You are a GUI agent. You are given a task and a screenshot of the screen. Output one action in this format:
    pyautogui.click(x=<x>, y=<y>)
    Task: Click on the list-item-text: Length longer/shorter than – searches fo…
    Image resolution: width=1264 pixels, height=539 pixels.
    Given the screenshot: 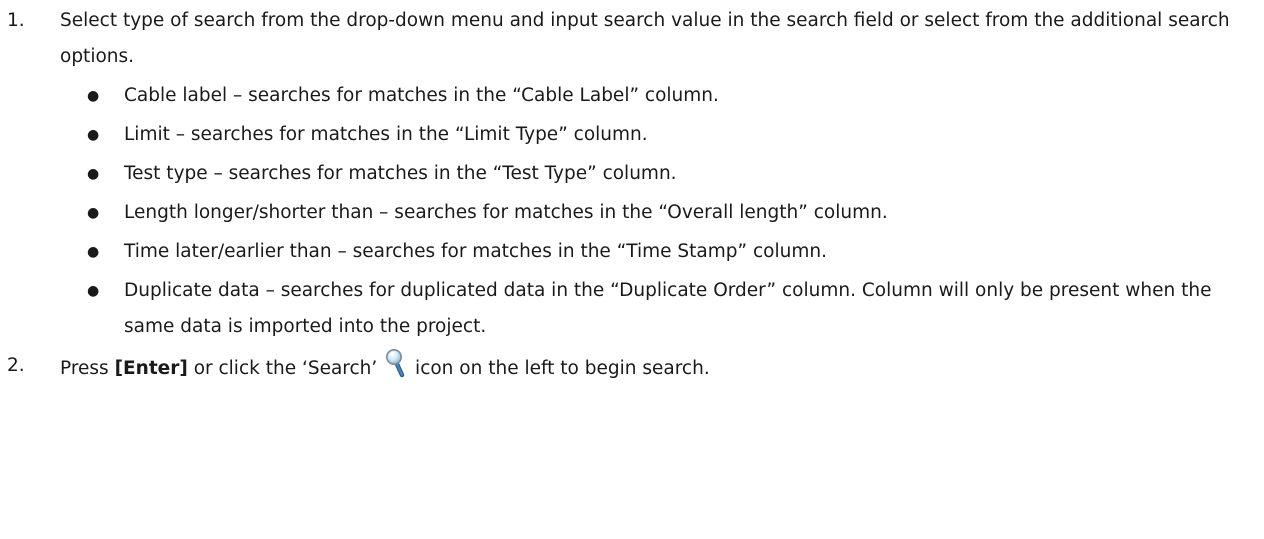 What is the action you would take?
    pyautogui.click(x=506, y=212)
    